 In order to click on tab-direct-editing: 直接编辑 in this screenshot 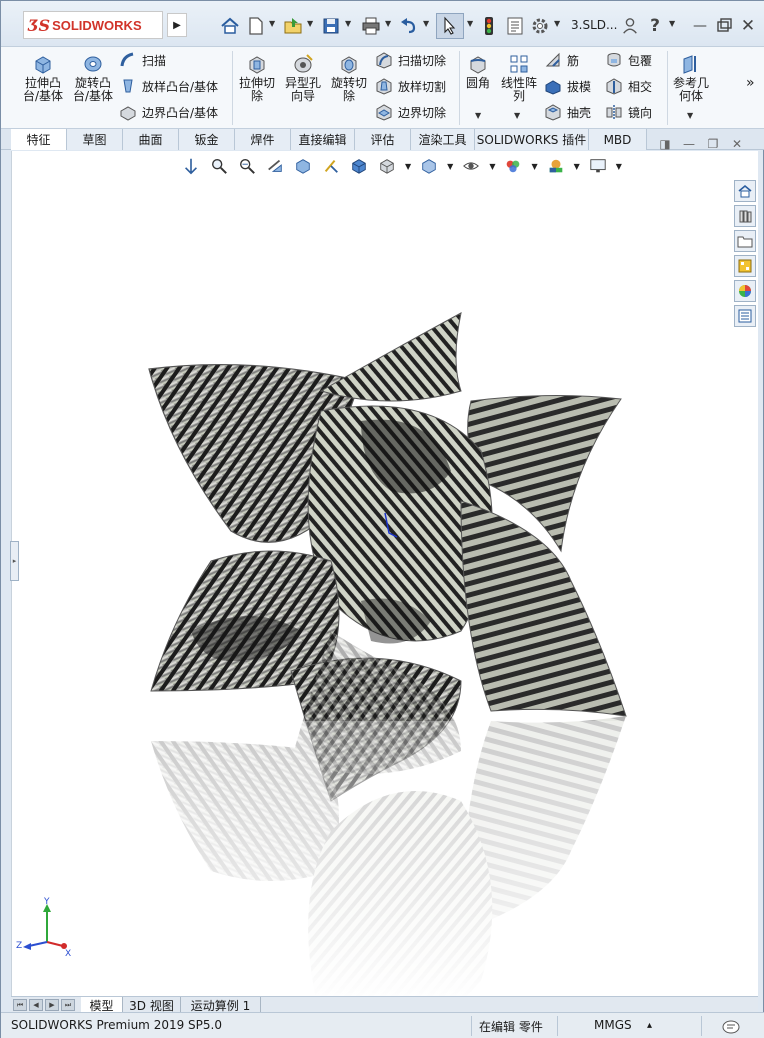, I will do `click(323, 139)`.